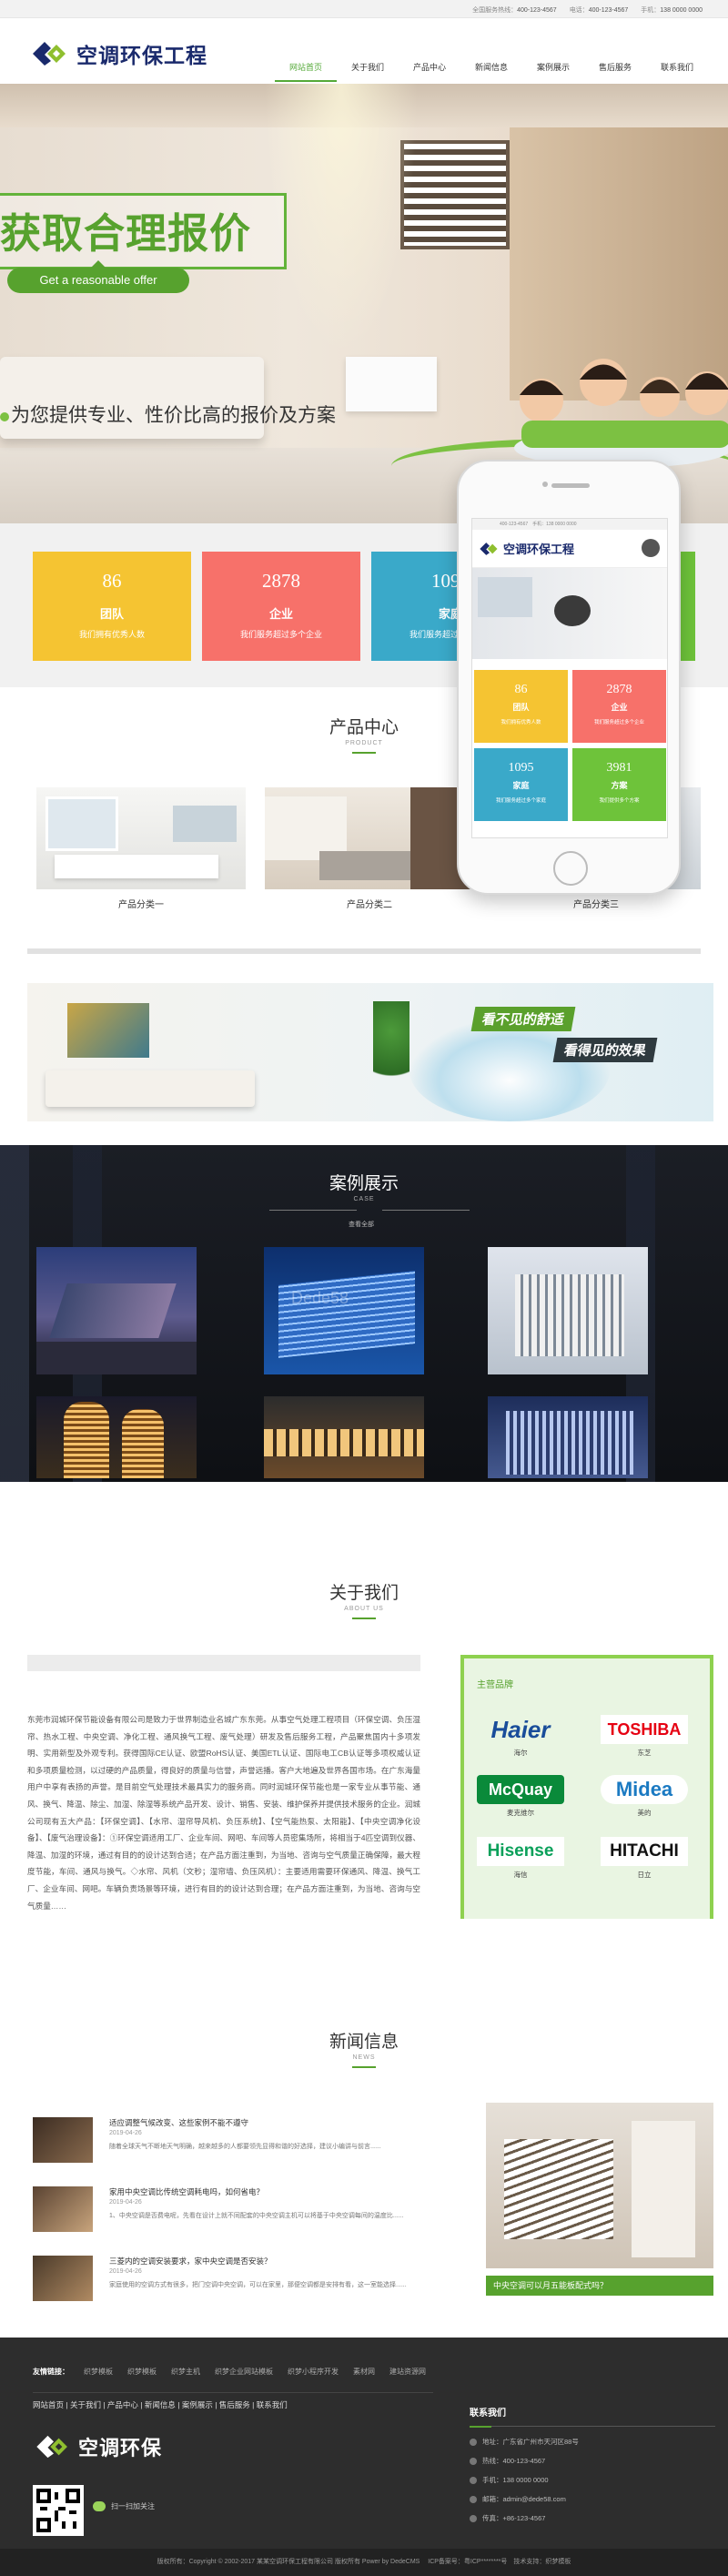 The image size is (728, 2576). Describe the element at coordinates (600, 2185) in the screenshot. I see `featured-news-image` at that location.